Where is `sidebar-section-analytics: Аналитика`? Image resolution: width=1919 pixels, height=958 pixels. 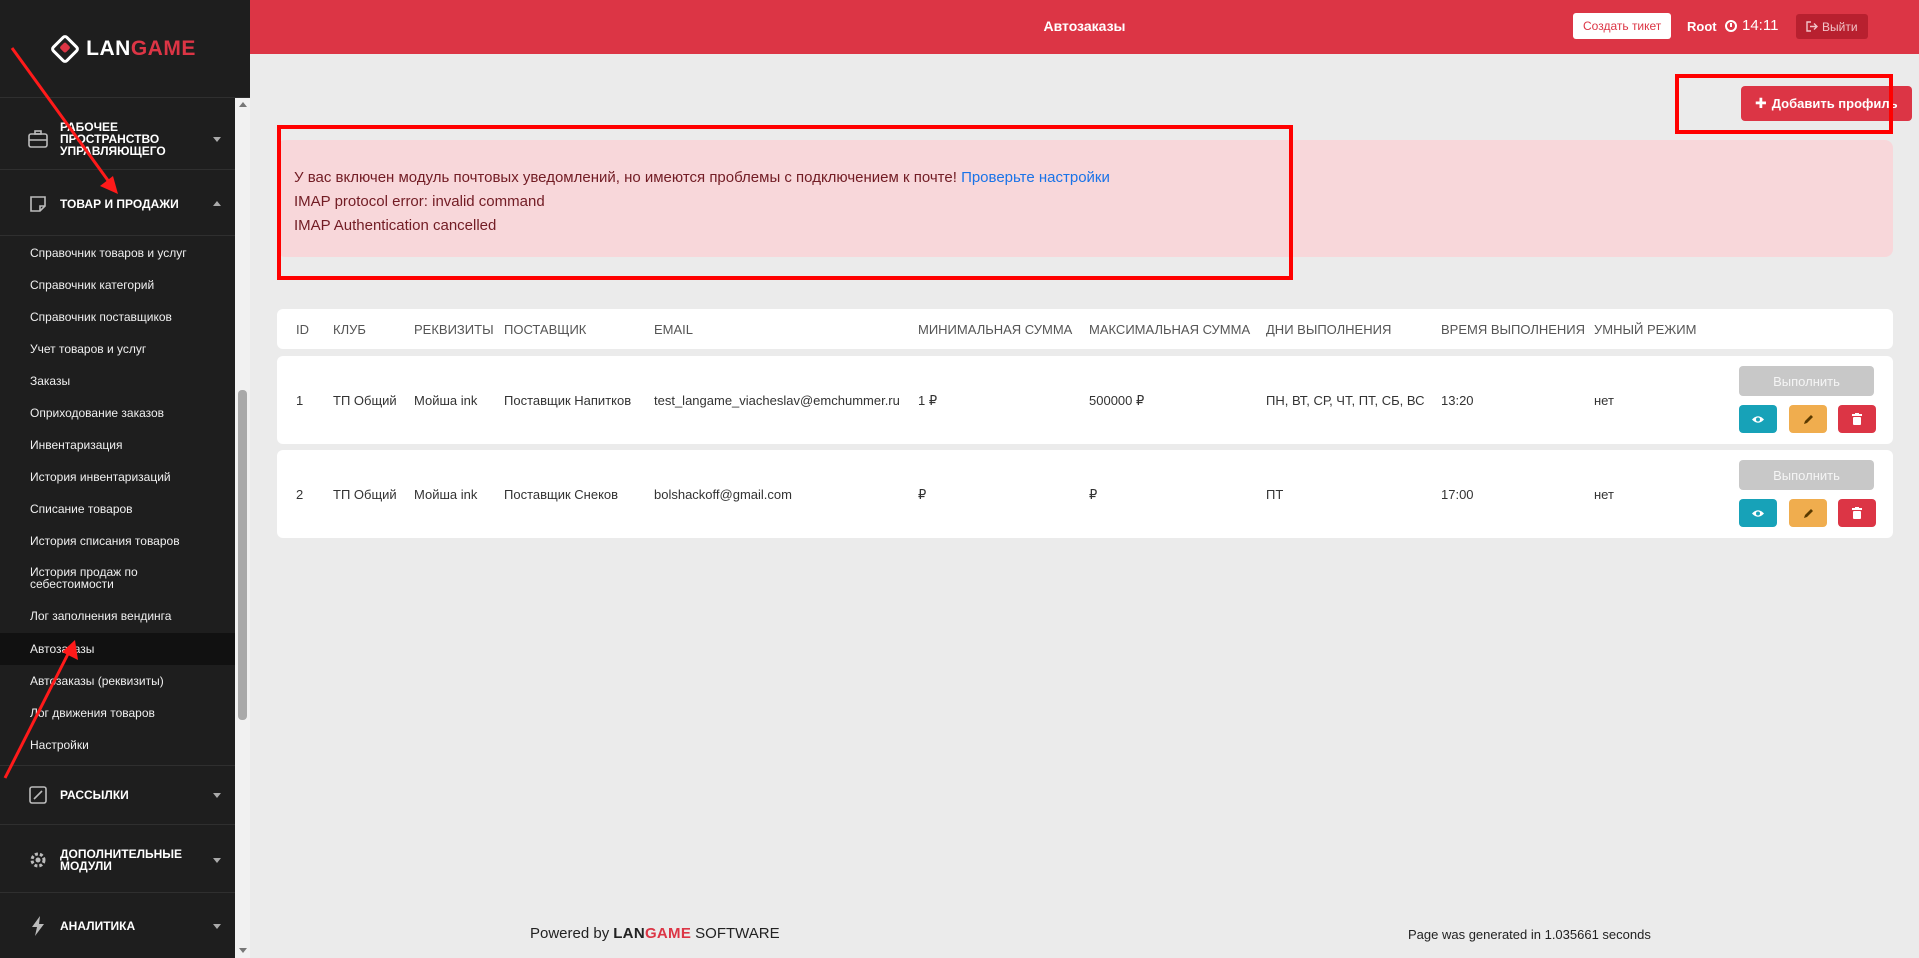
sidebar-section-analytics: Аналитика is located at coordinates (117, 926).